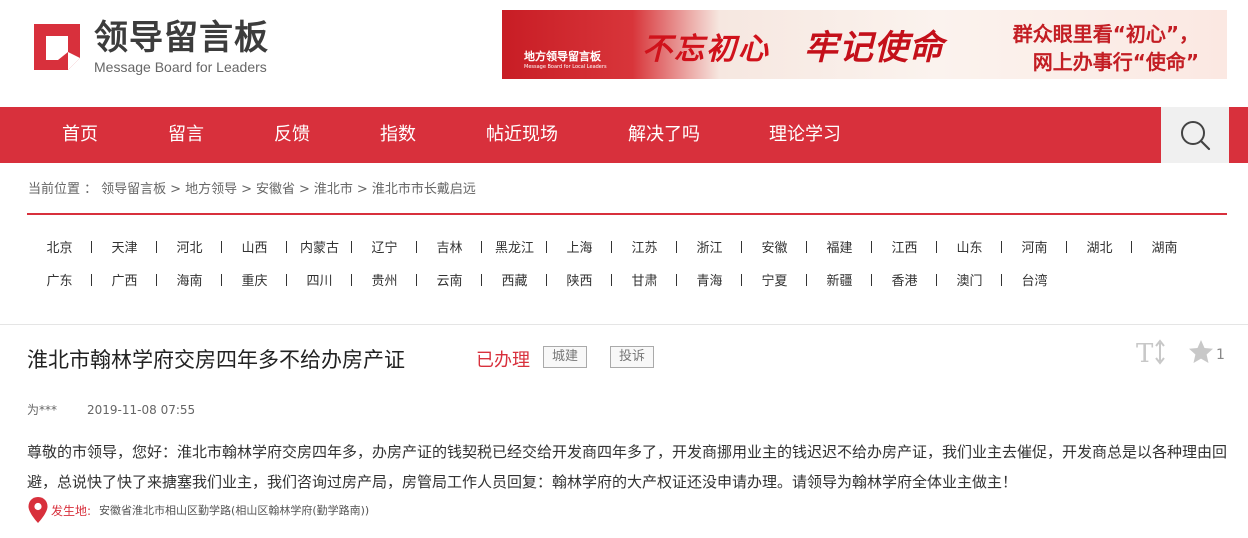 The width and height of the screenshot is (1248, 538). I want to click on font-size-icon: T, so click(1151, 352).